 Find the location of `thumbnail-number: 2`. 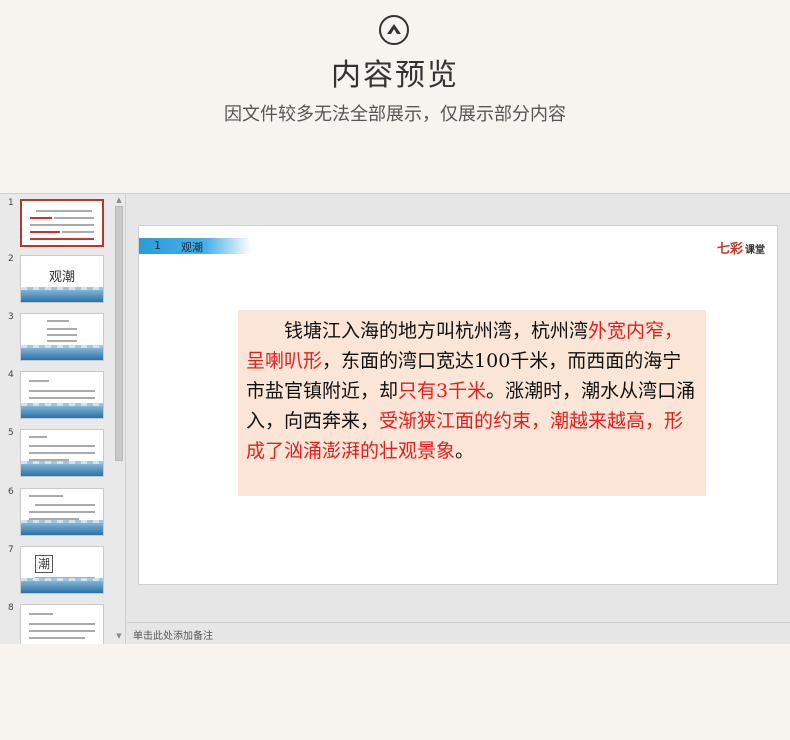

thumbnail-number: 2 is located at coordinates (11, 259).